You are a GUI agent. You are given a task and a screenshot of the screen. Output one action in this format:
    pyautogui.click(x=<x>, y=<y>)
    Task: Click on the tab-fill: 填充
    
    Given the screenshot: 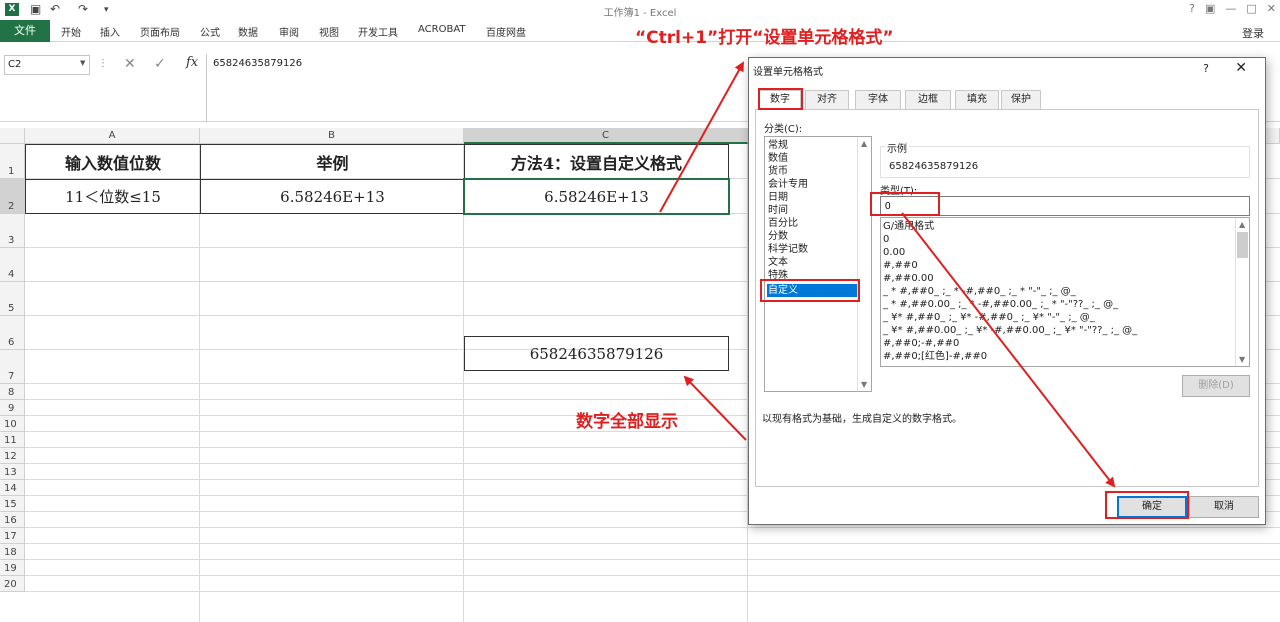 What is the action you would take?
    pyautogui.click(x=977, y=100)
    